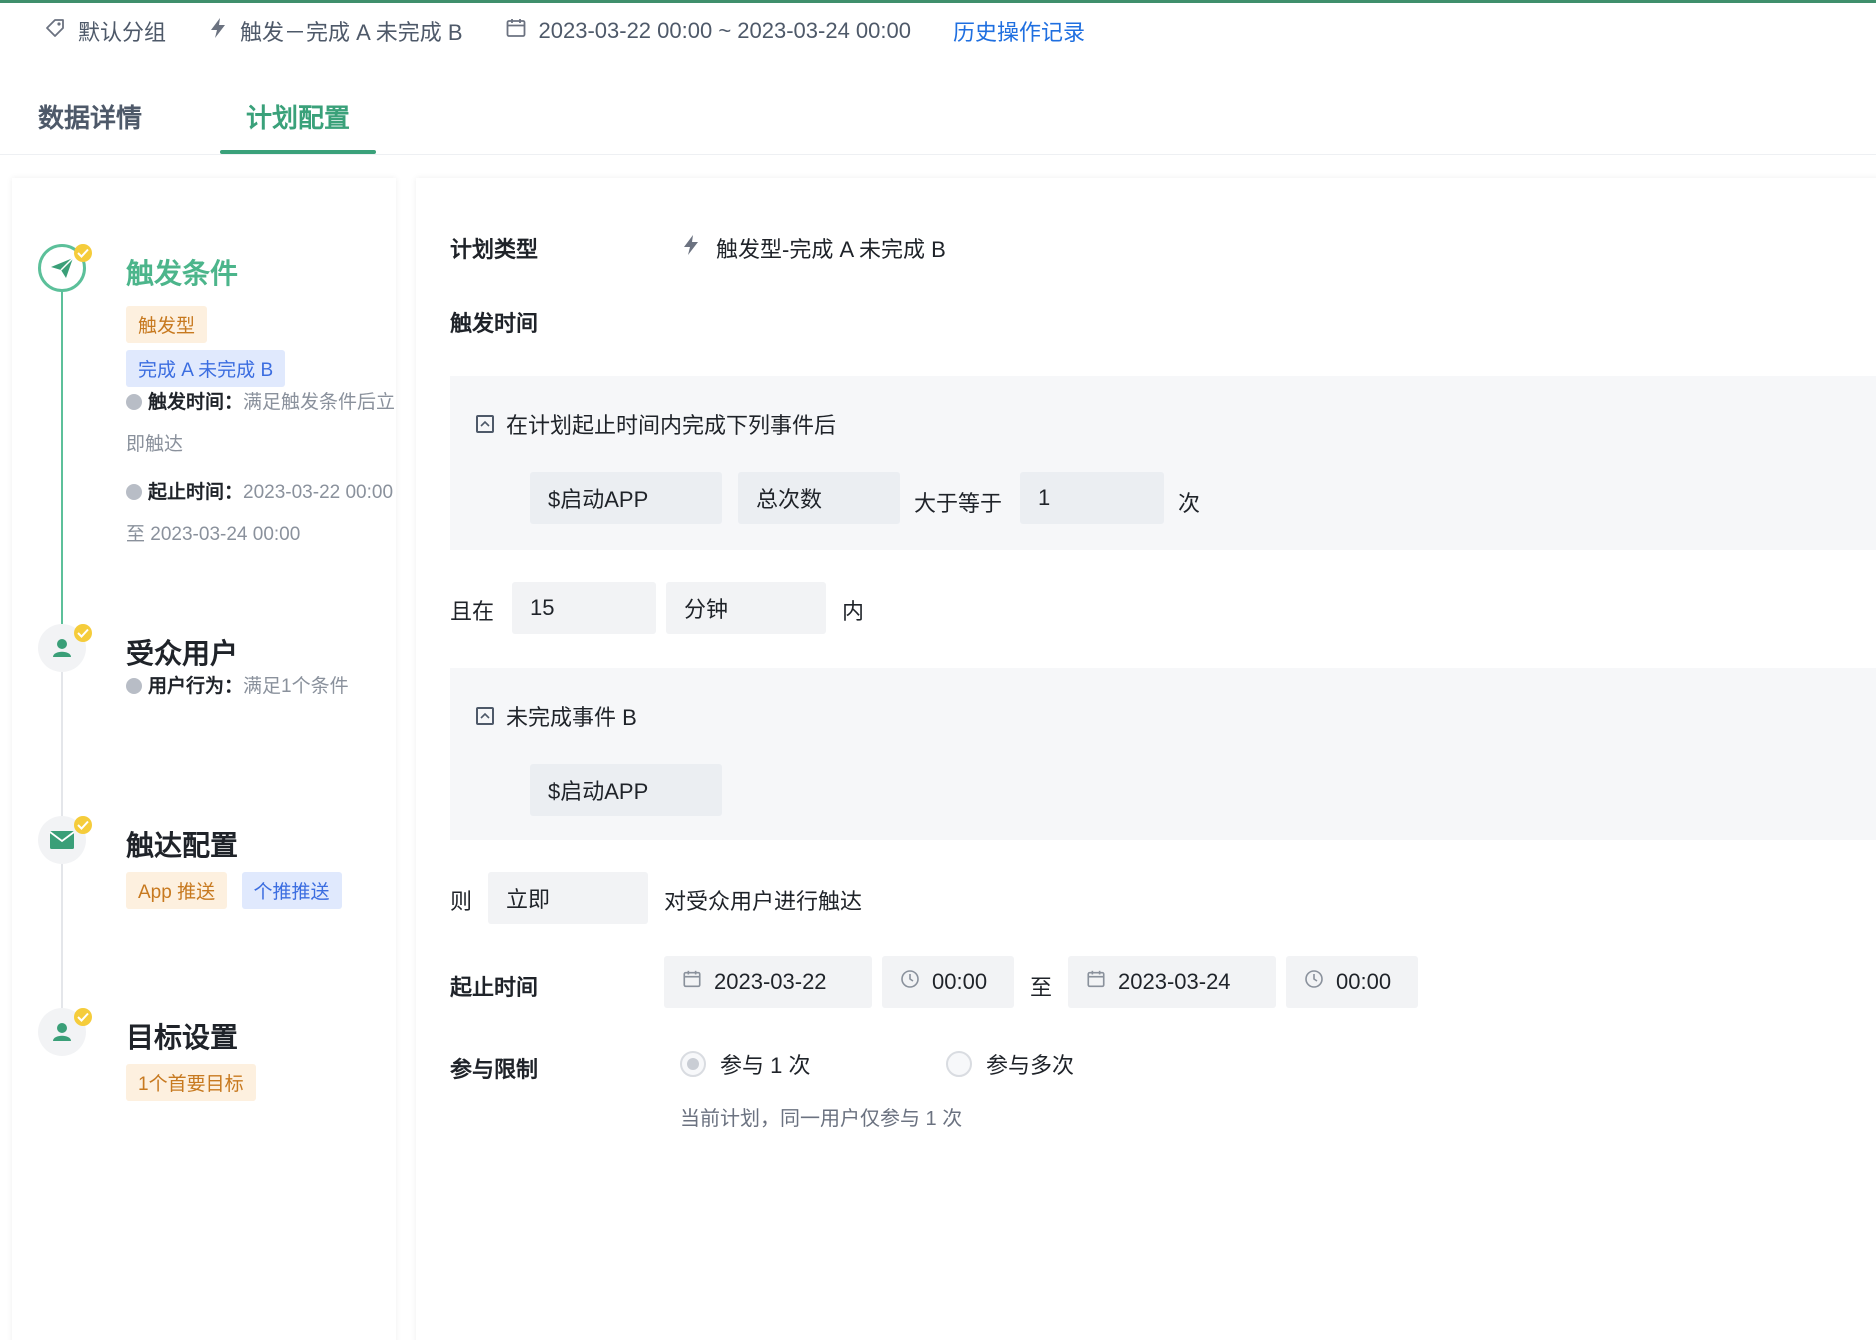 The width and height of the screenshot is (1876, 1340). I want to click on check-circle-icon, so click(134, 686).